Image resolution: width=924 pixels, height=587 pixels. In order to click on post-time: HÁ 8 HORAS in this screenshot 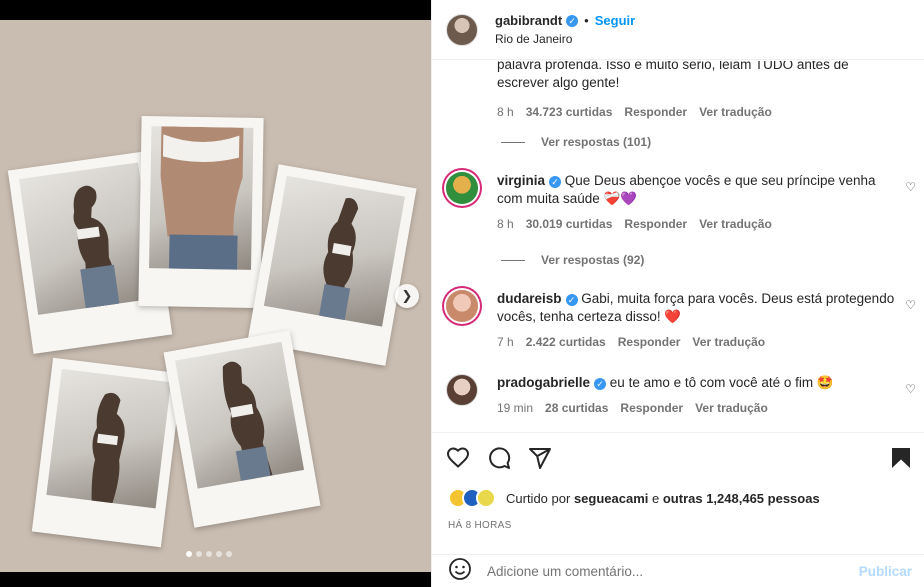, I will do `click(480, 525)`.